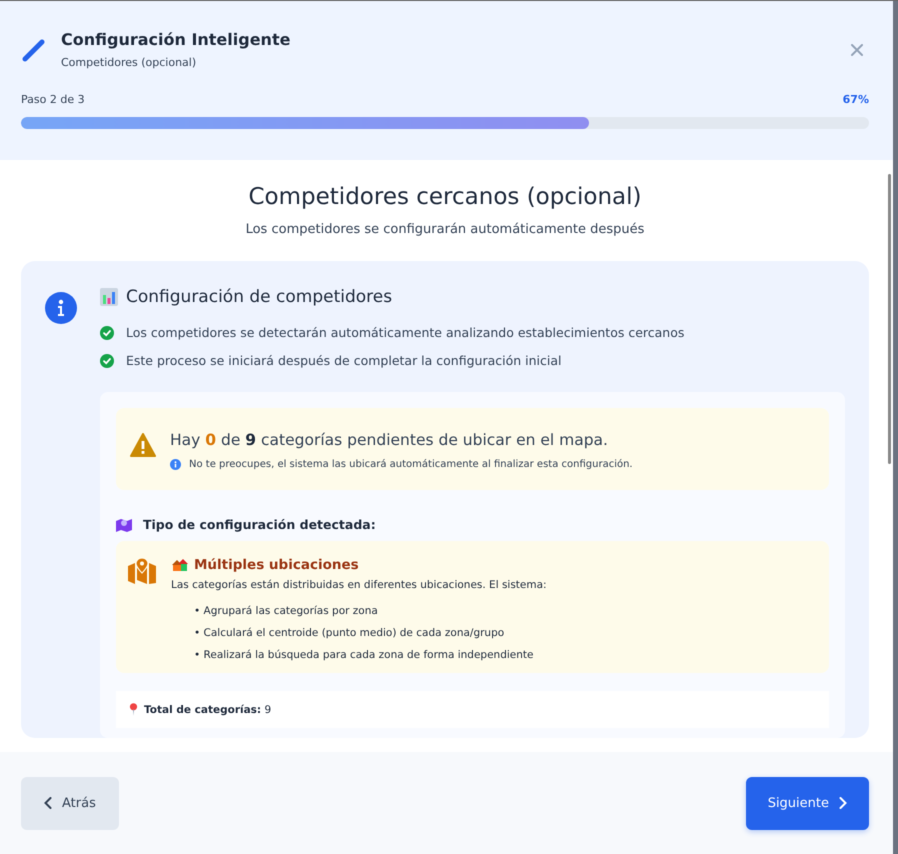 This screenshot has width=898, height=854. Describe the element at coordinates (70, 803) in the screenshot. I see `back-button: Atrás` at that location.